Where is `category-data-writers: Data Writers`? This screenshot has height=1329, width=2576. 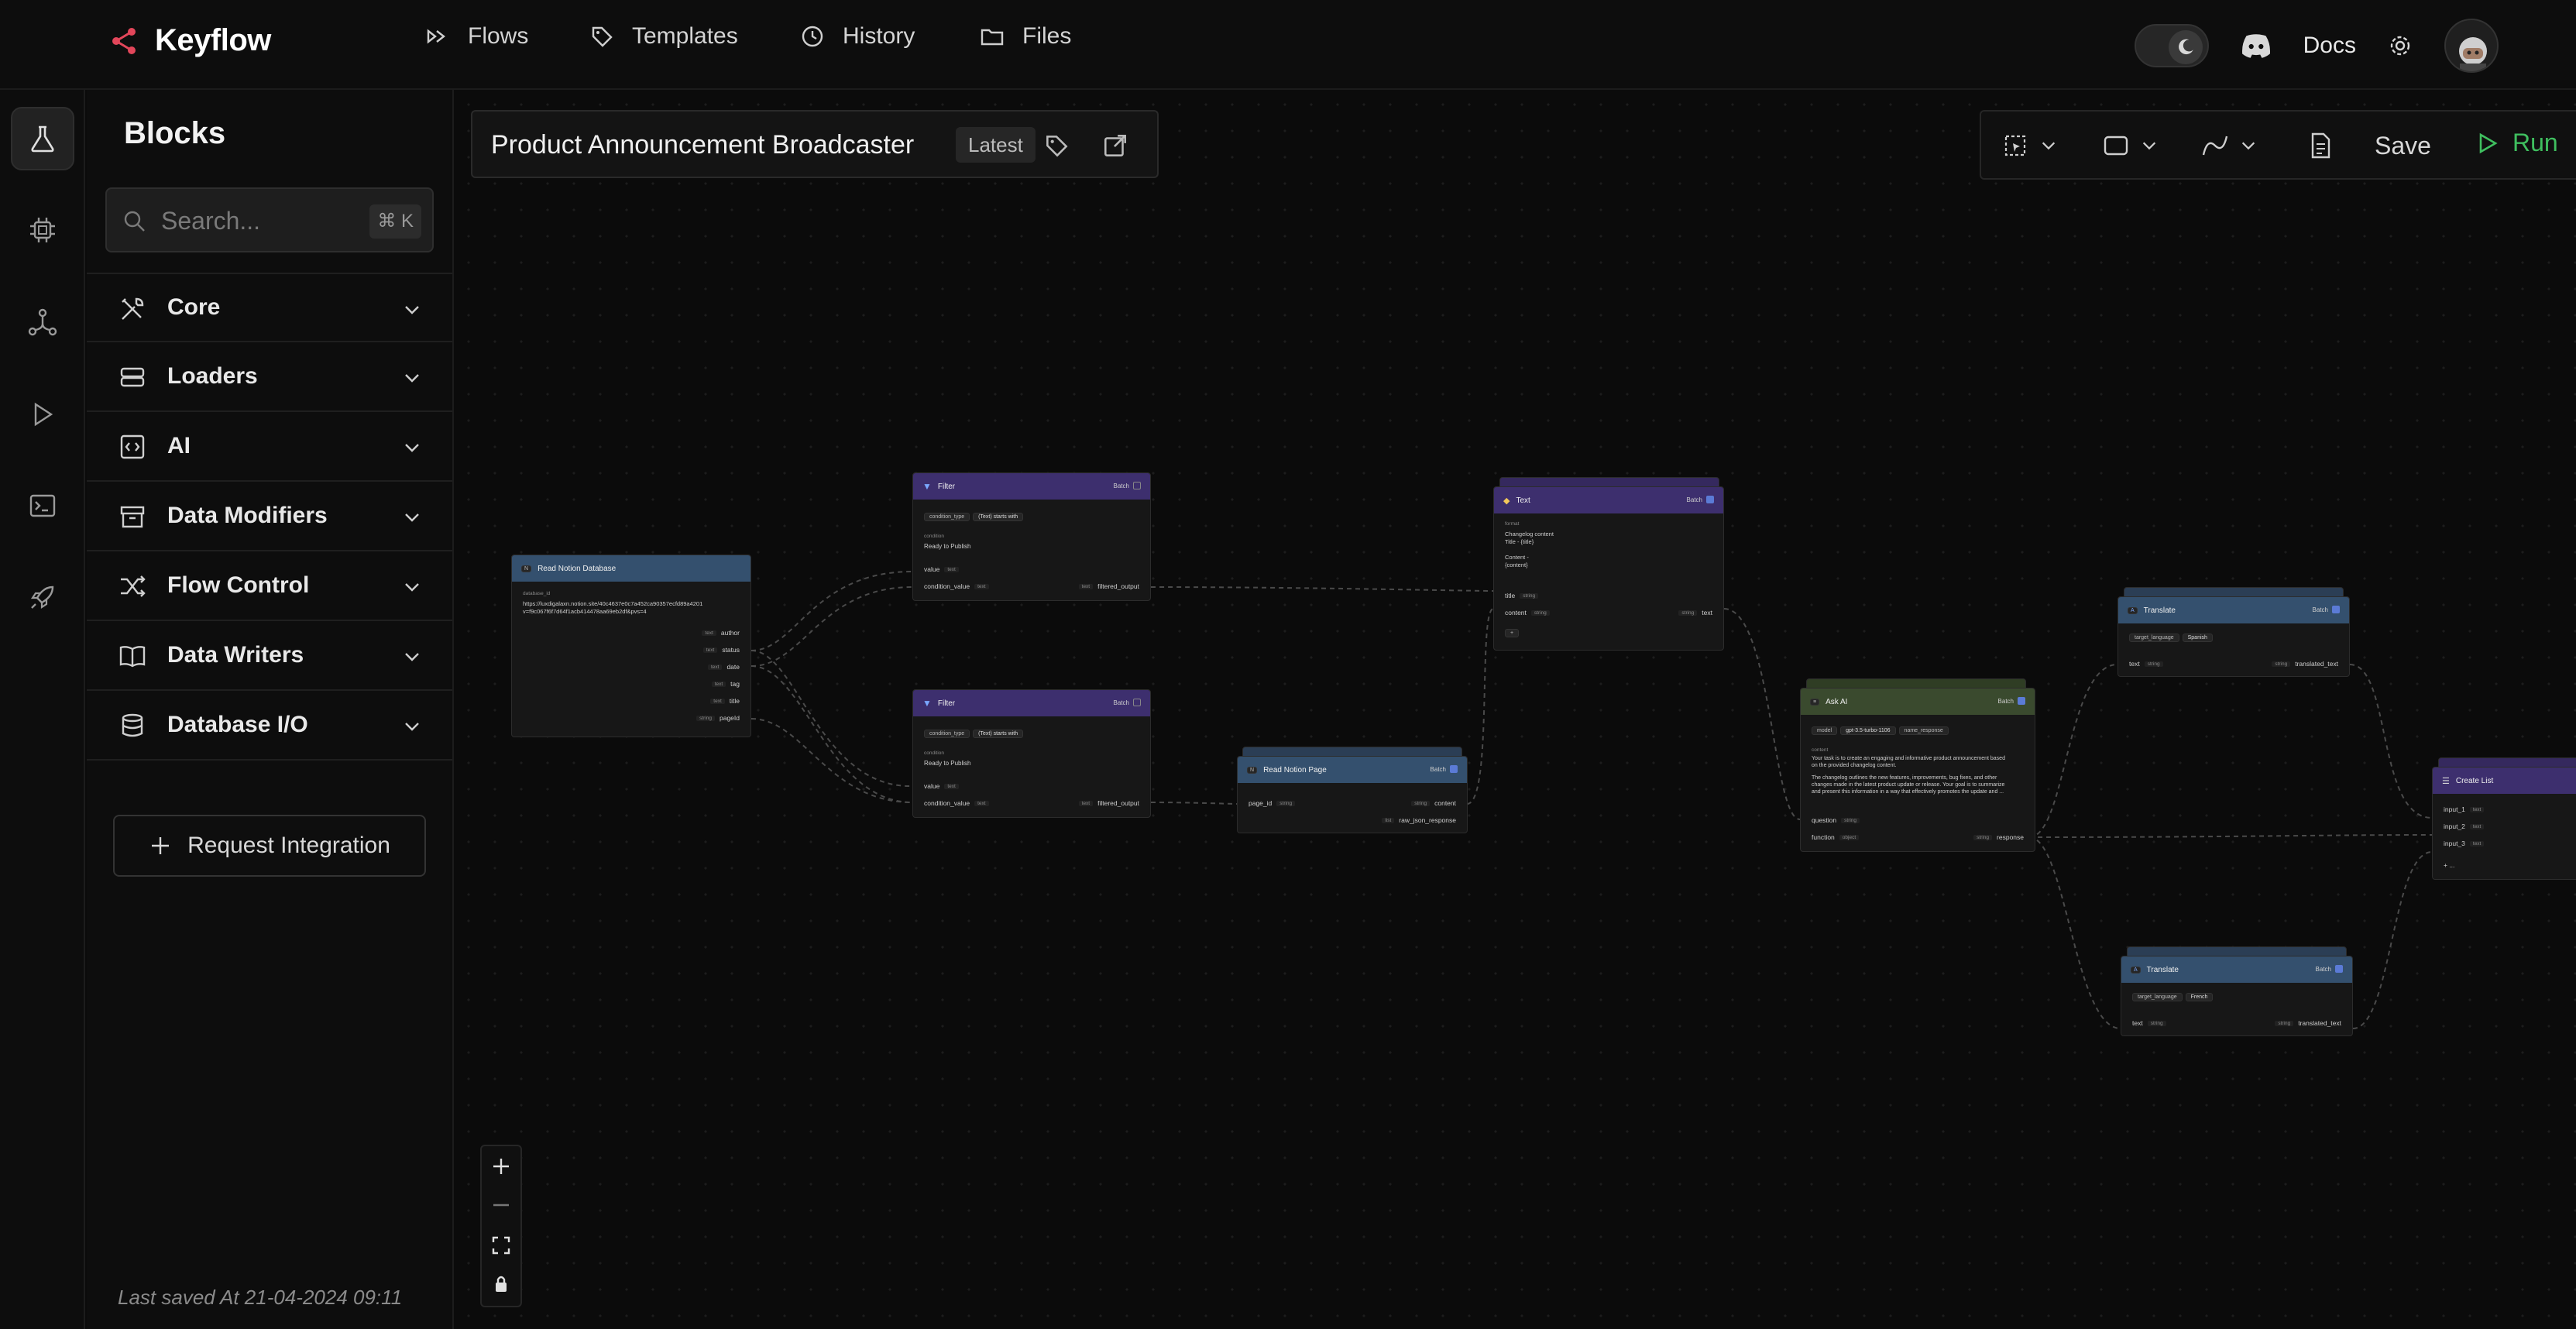
category-data-writers: Data Writers is located at coordinates (269, 656).